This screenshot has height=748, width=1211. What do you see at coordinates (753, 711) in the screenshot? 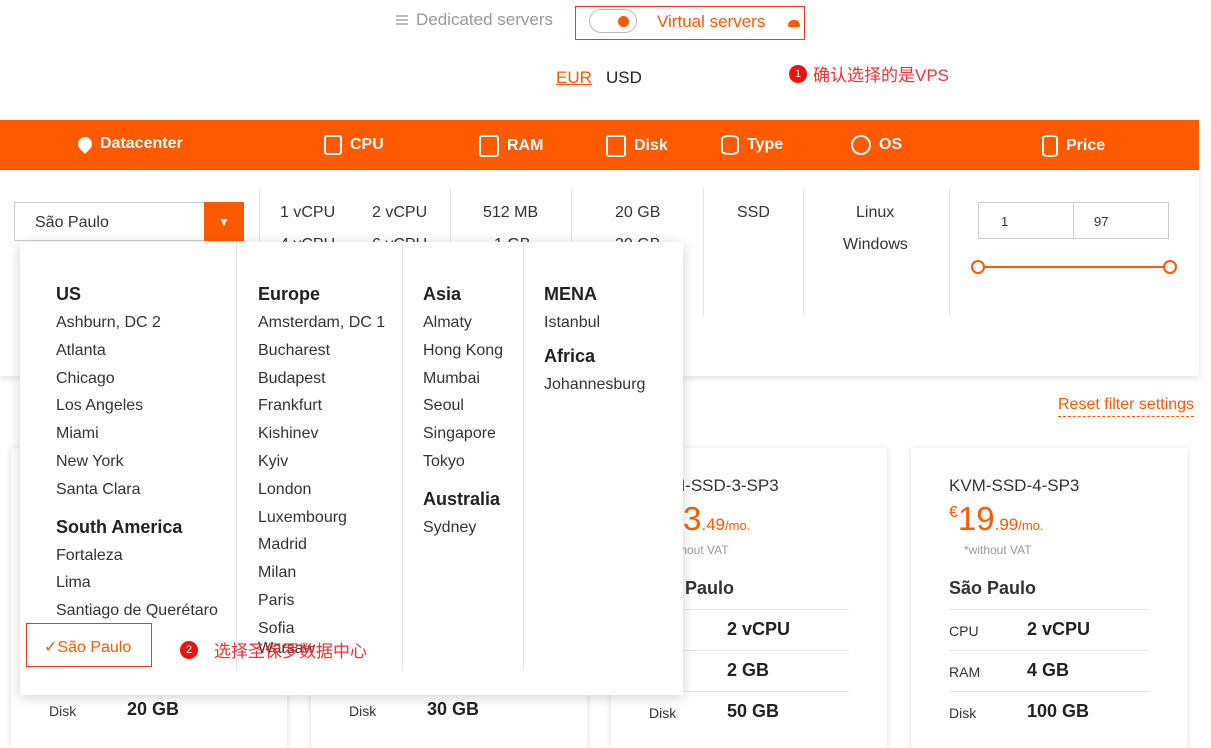
I see `spec-value: 50 GB` at bounding box center [753, 711].